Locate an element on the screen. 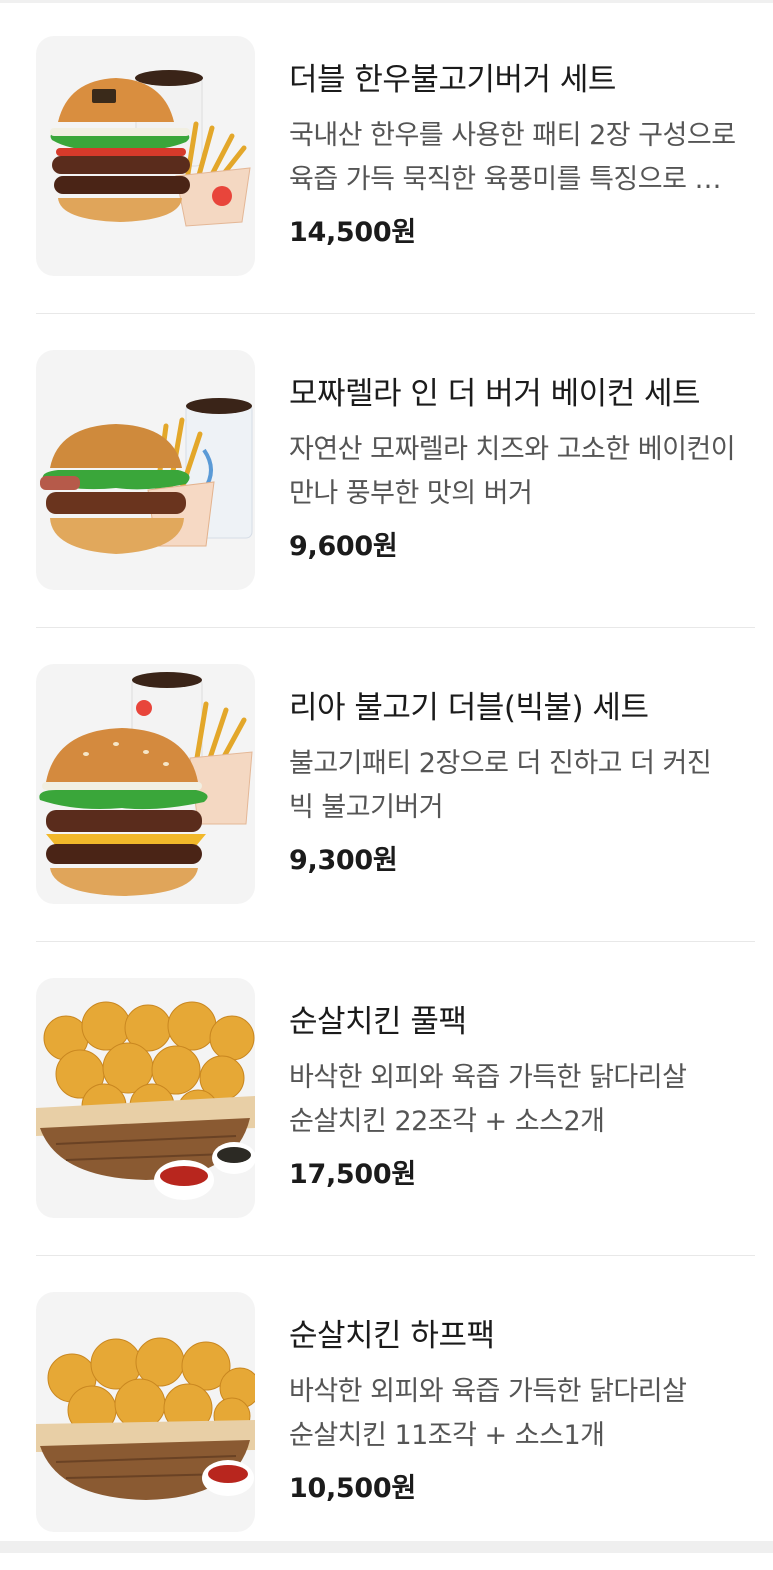 This screenshot has height=1570, width=773. bottom-separator is located at coordinates (386, 1547).